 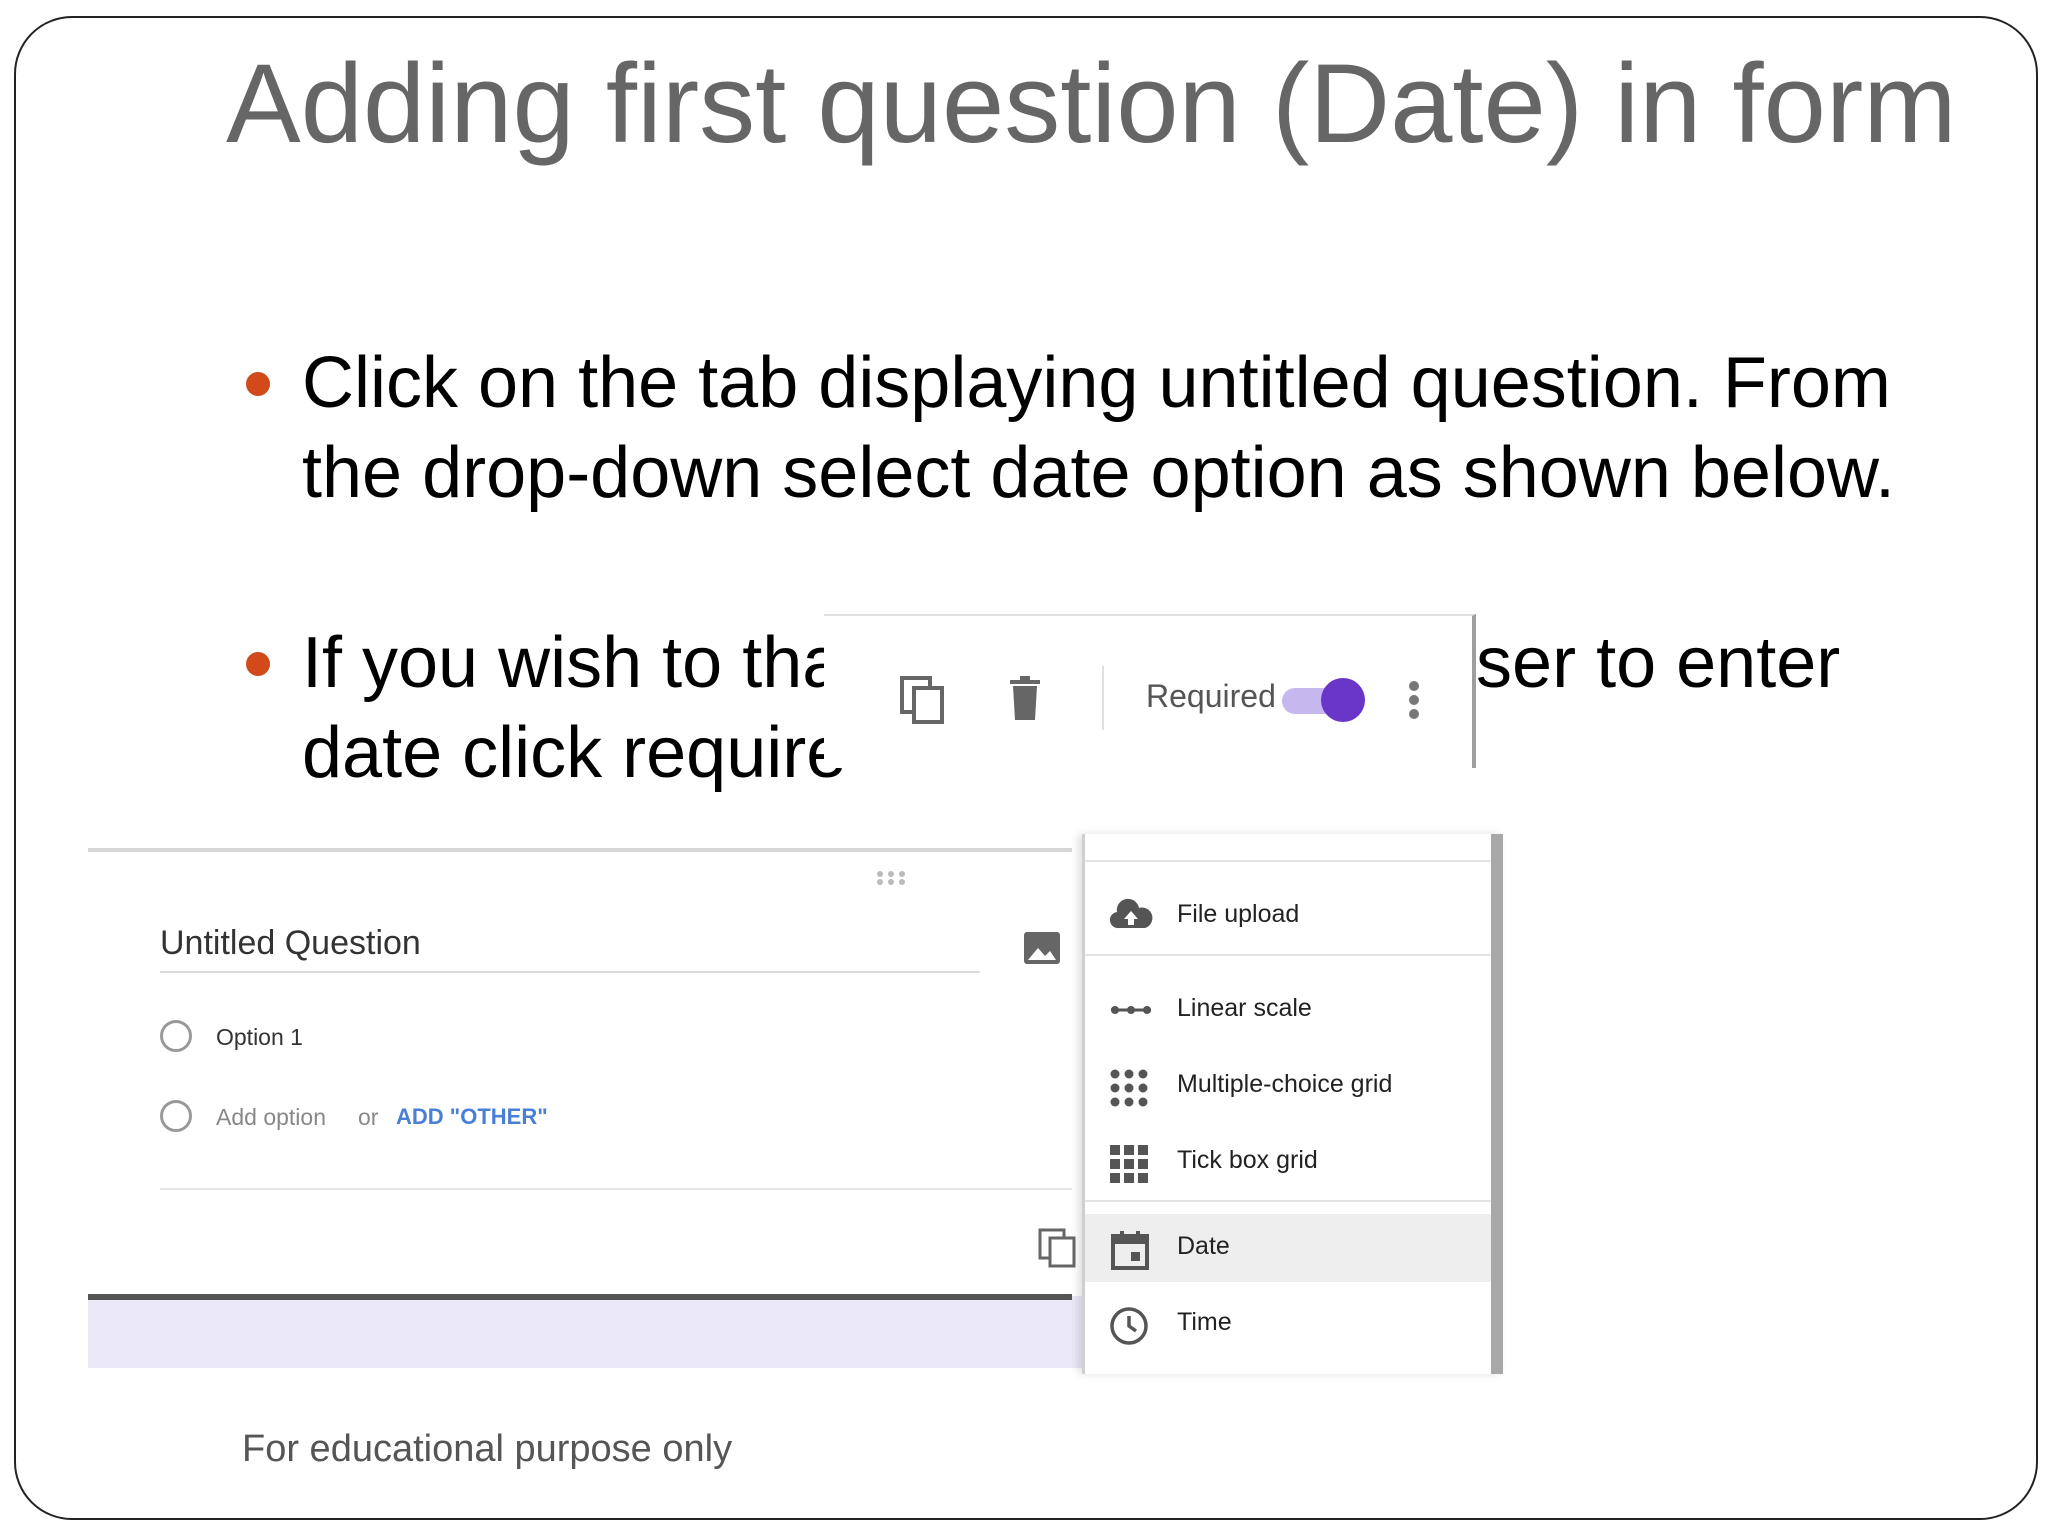 What do you see at coordinates (1244, 1008) in the screenshot?
I see `menu-item-label: Linear scale` at bounding box center [1244, 1008].